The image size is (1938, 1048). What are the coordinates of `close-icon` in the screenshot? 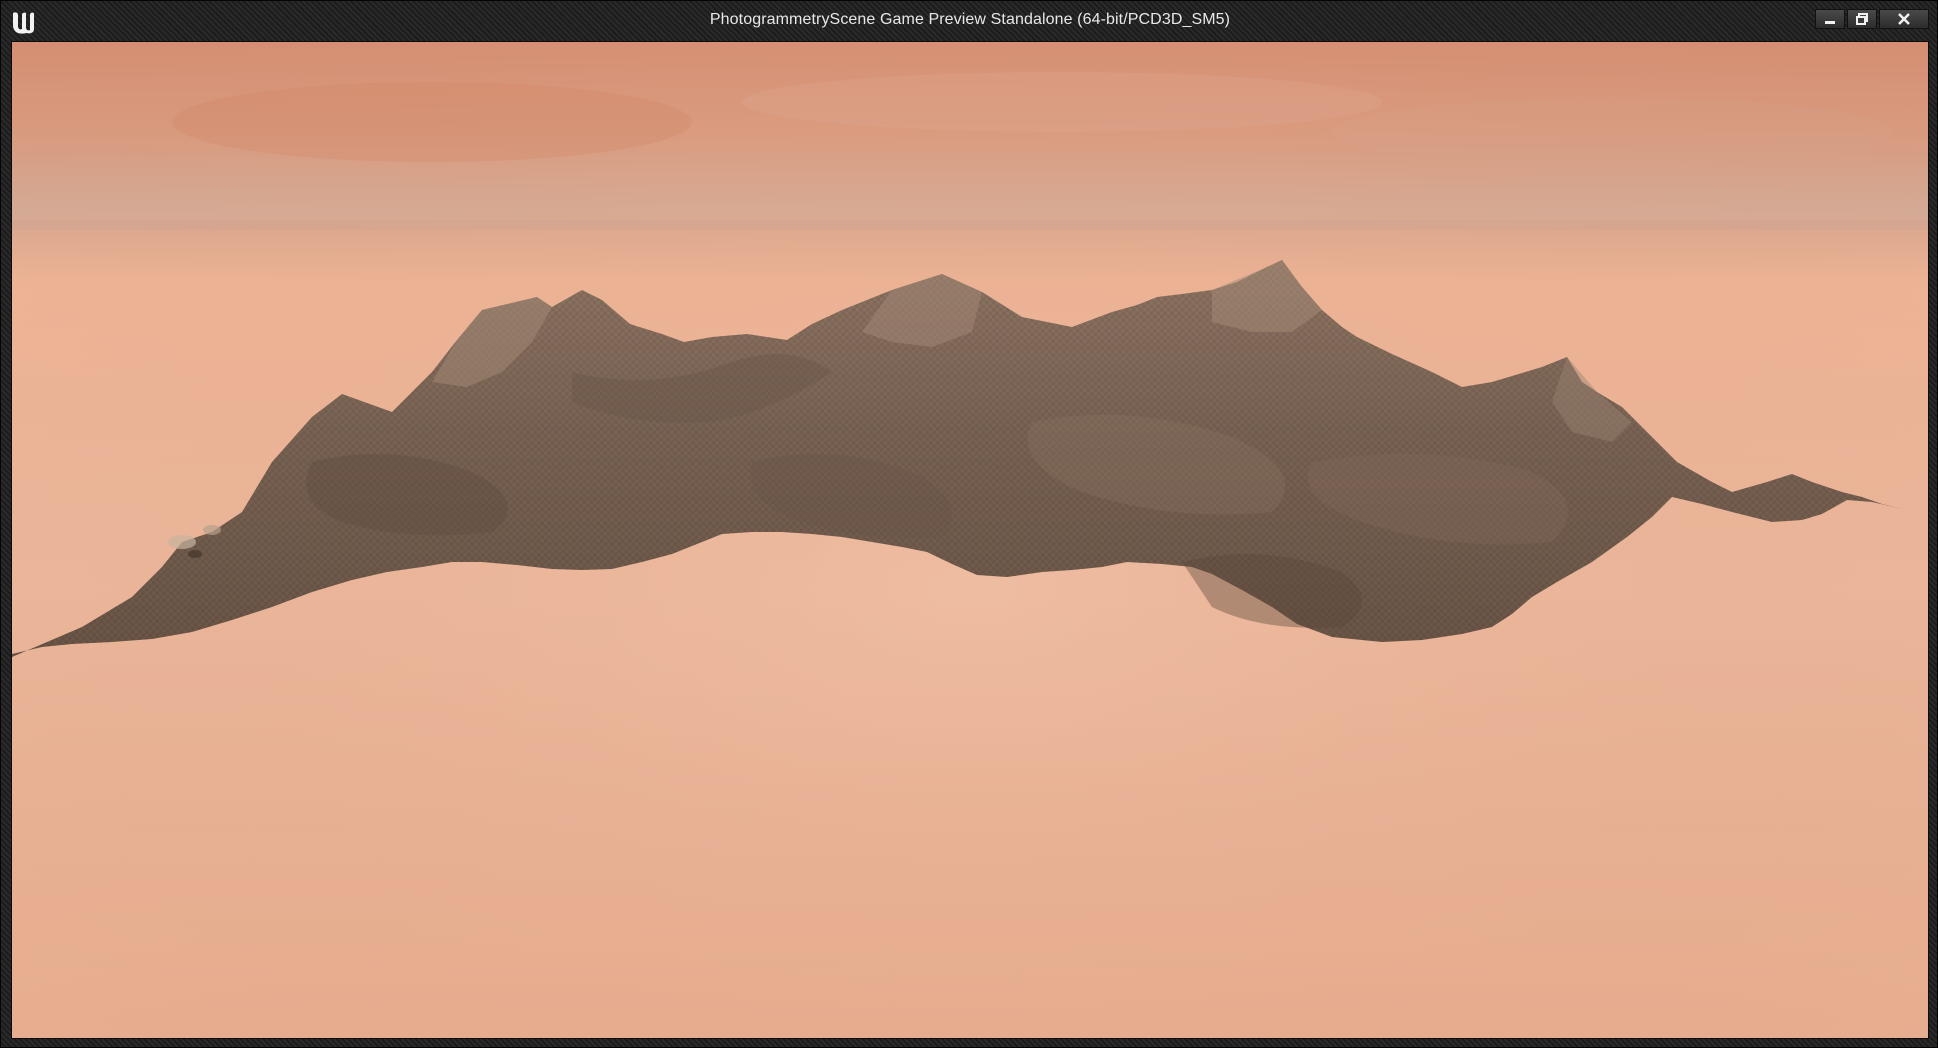 It's located at (1904, 19).